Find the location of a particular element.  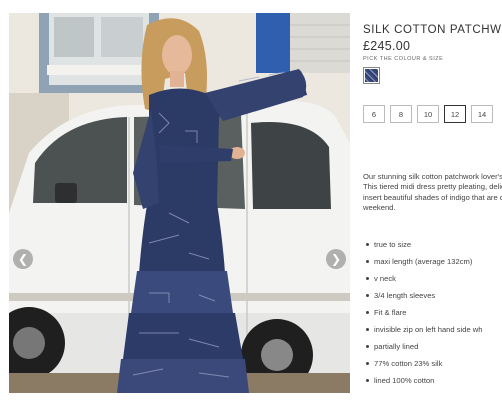

previous-image-button: ❮ is located at coordinates (23, 259).